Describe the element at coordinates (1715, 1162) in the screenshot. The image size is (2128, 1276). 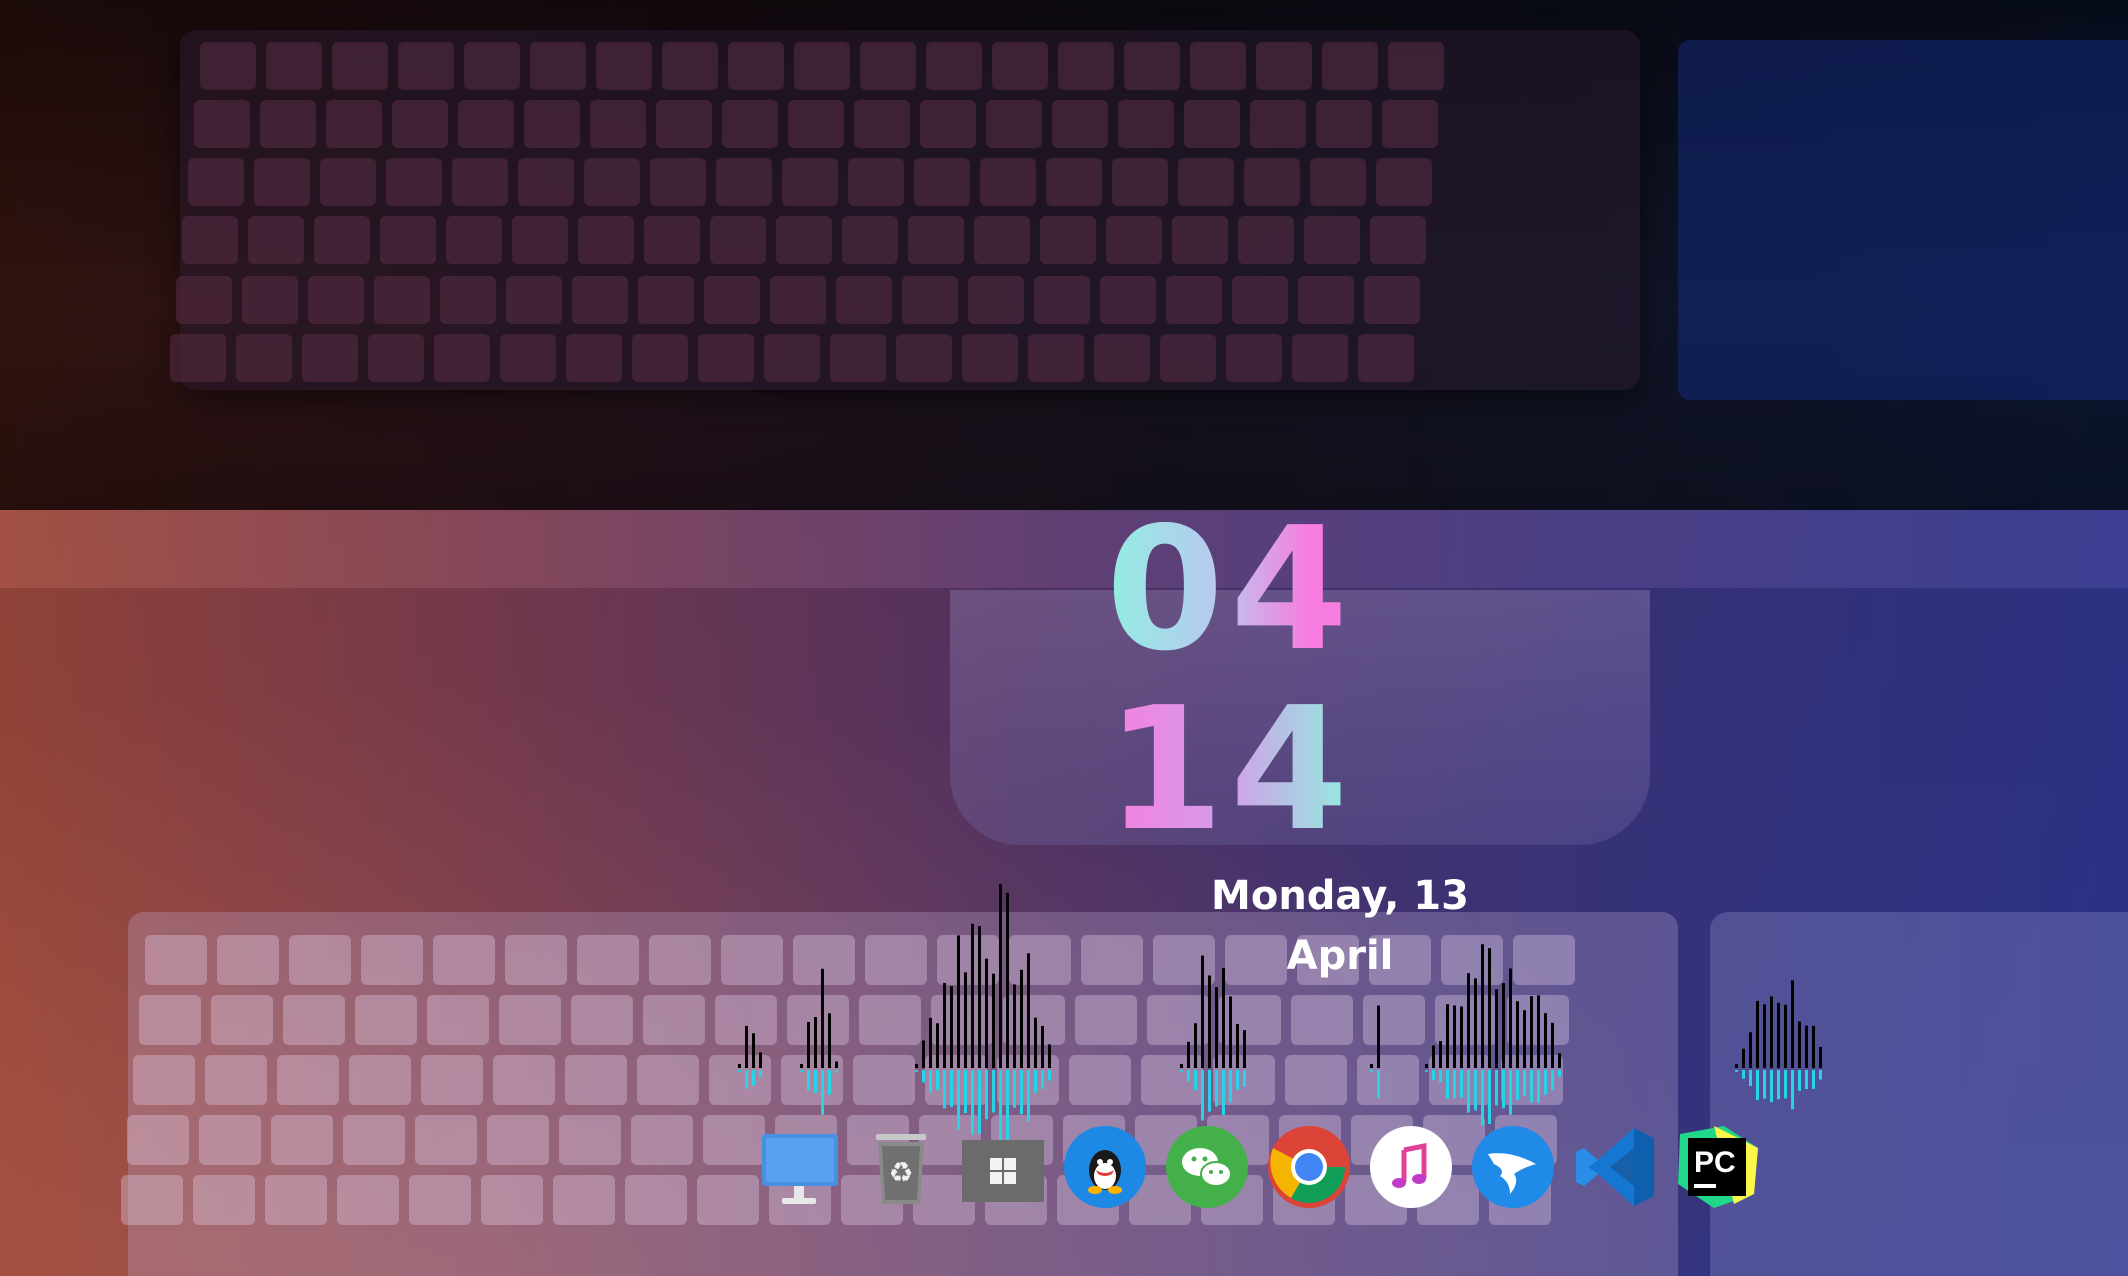
I see `pycharm-label: PC` at that location.